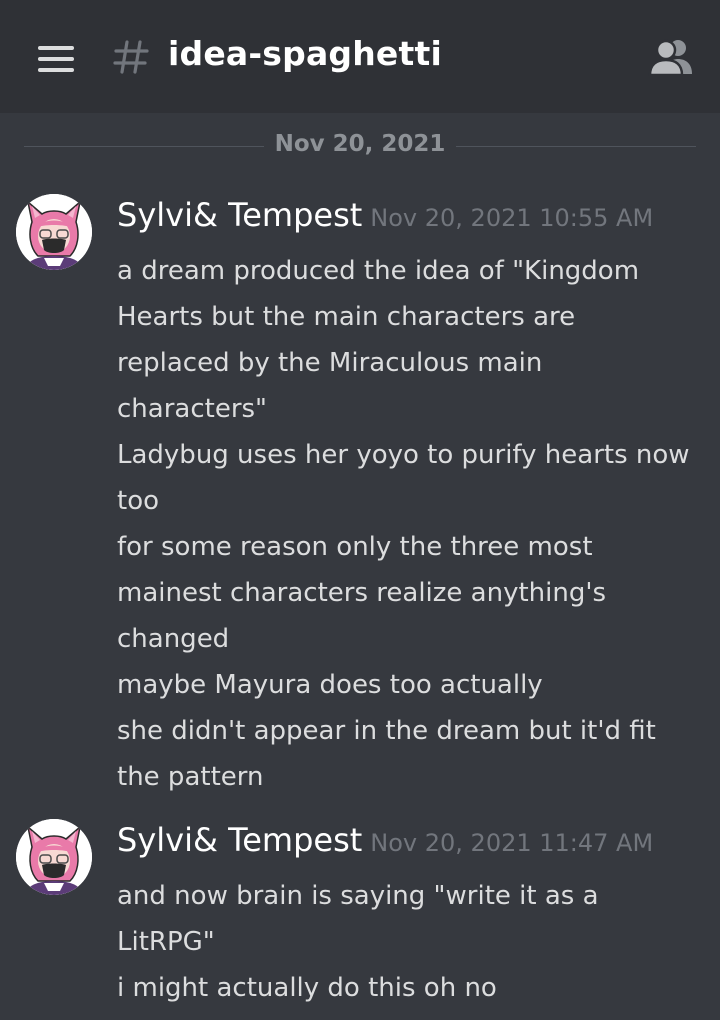  What do you see at coordinates (192, 409) in the screenshot?
I see `message-line: characters"` at bounding box center [192, 409].